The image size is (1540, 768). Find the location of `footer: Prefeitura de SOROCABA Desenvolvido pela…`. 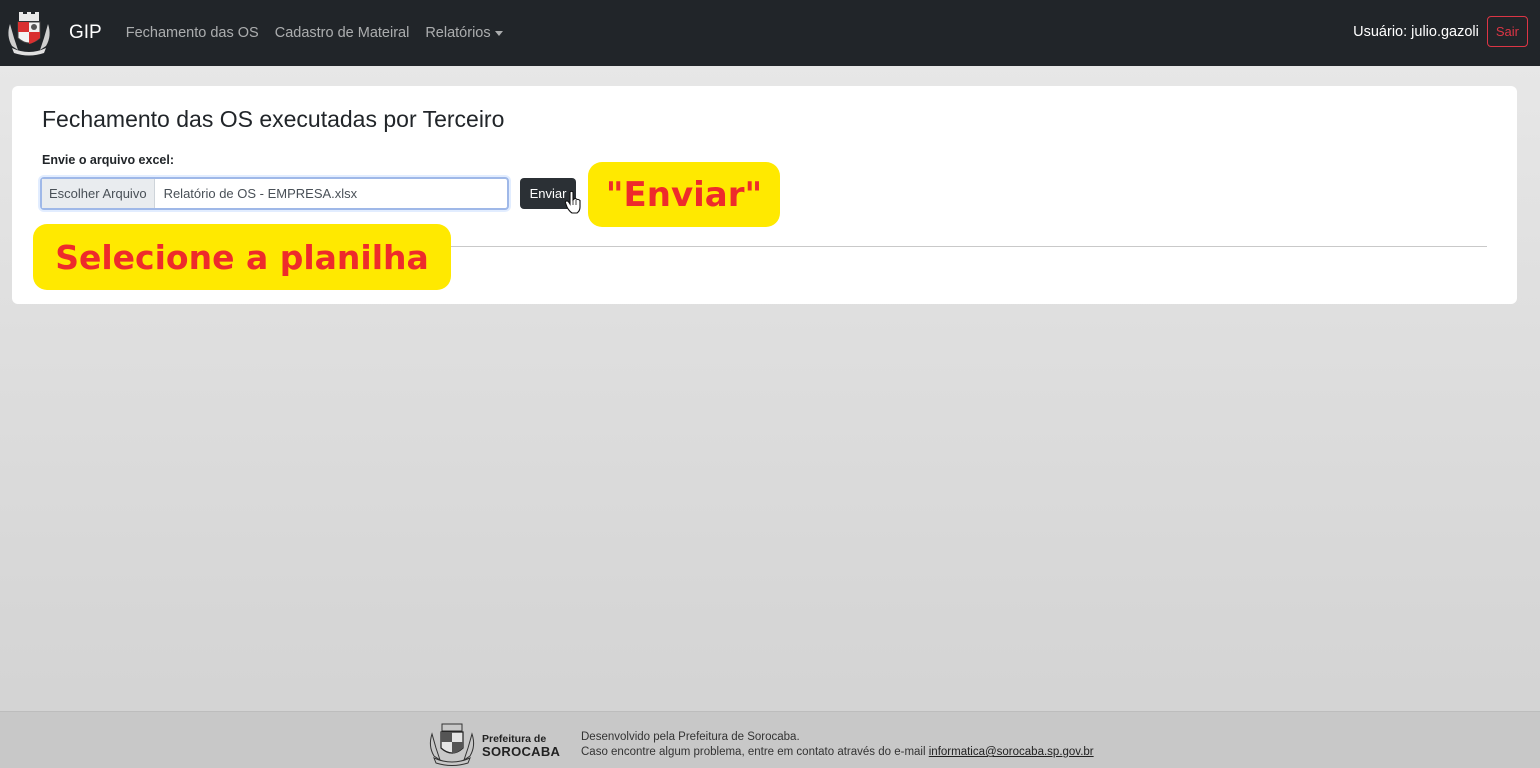

footer: Prefeitura de SOROCABA Desenvolvido pela… is located at coordinates (770, 739).